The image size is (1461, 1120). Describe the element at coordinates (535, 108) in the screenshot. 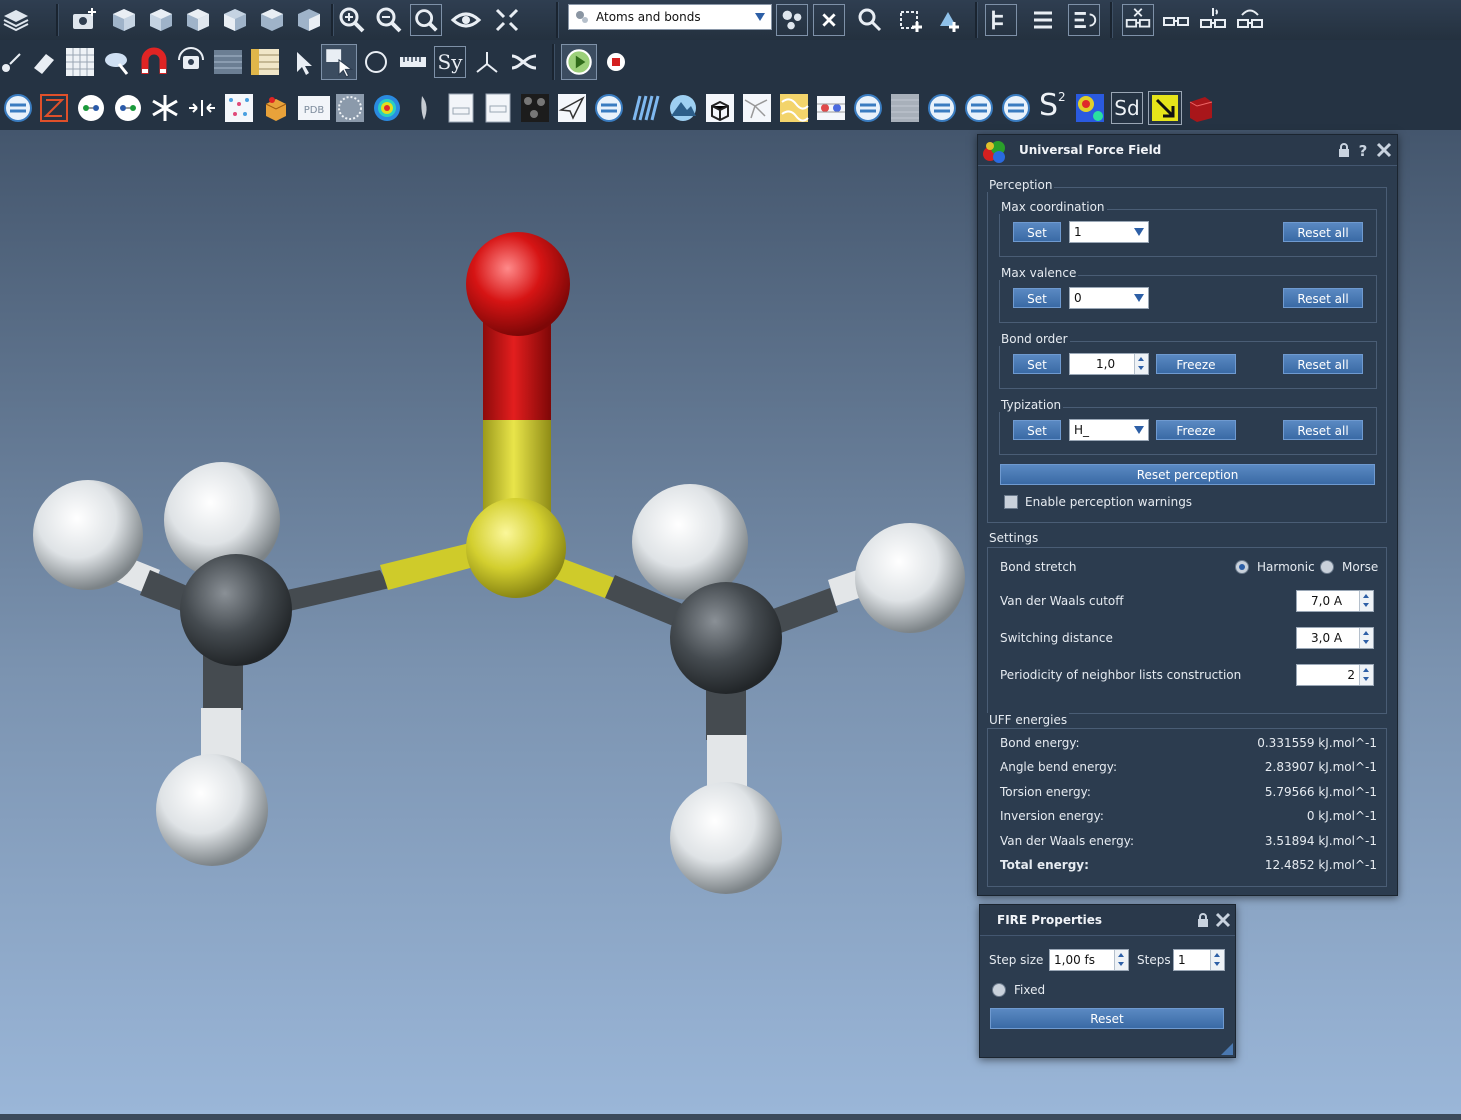

I see `porous-icon` at that location.